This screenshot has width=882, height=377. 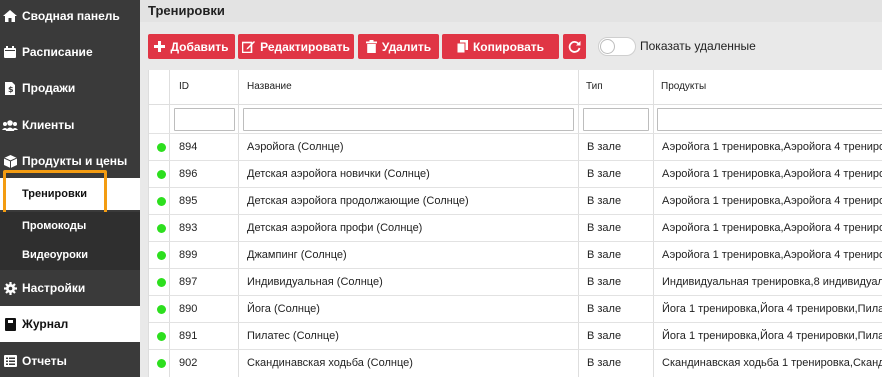 I want to click on sidebar-item-label: Отчеты, so click(x=44, y=361).